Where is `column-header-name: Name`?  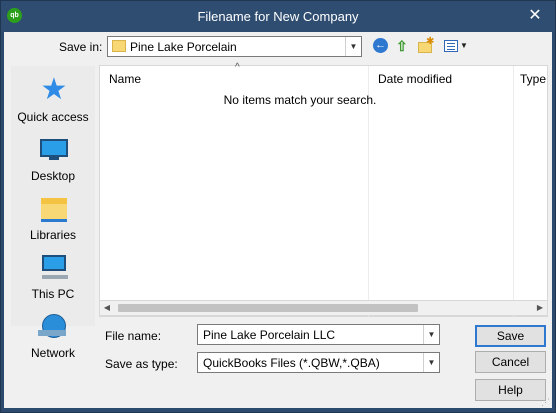 column-header-name: Name is located at coordinates (125, 79).